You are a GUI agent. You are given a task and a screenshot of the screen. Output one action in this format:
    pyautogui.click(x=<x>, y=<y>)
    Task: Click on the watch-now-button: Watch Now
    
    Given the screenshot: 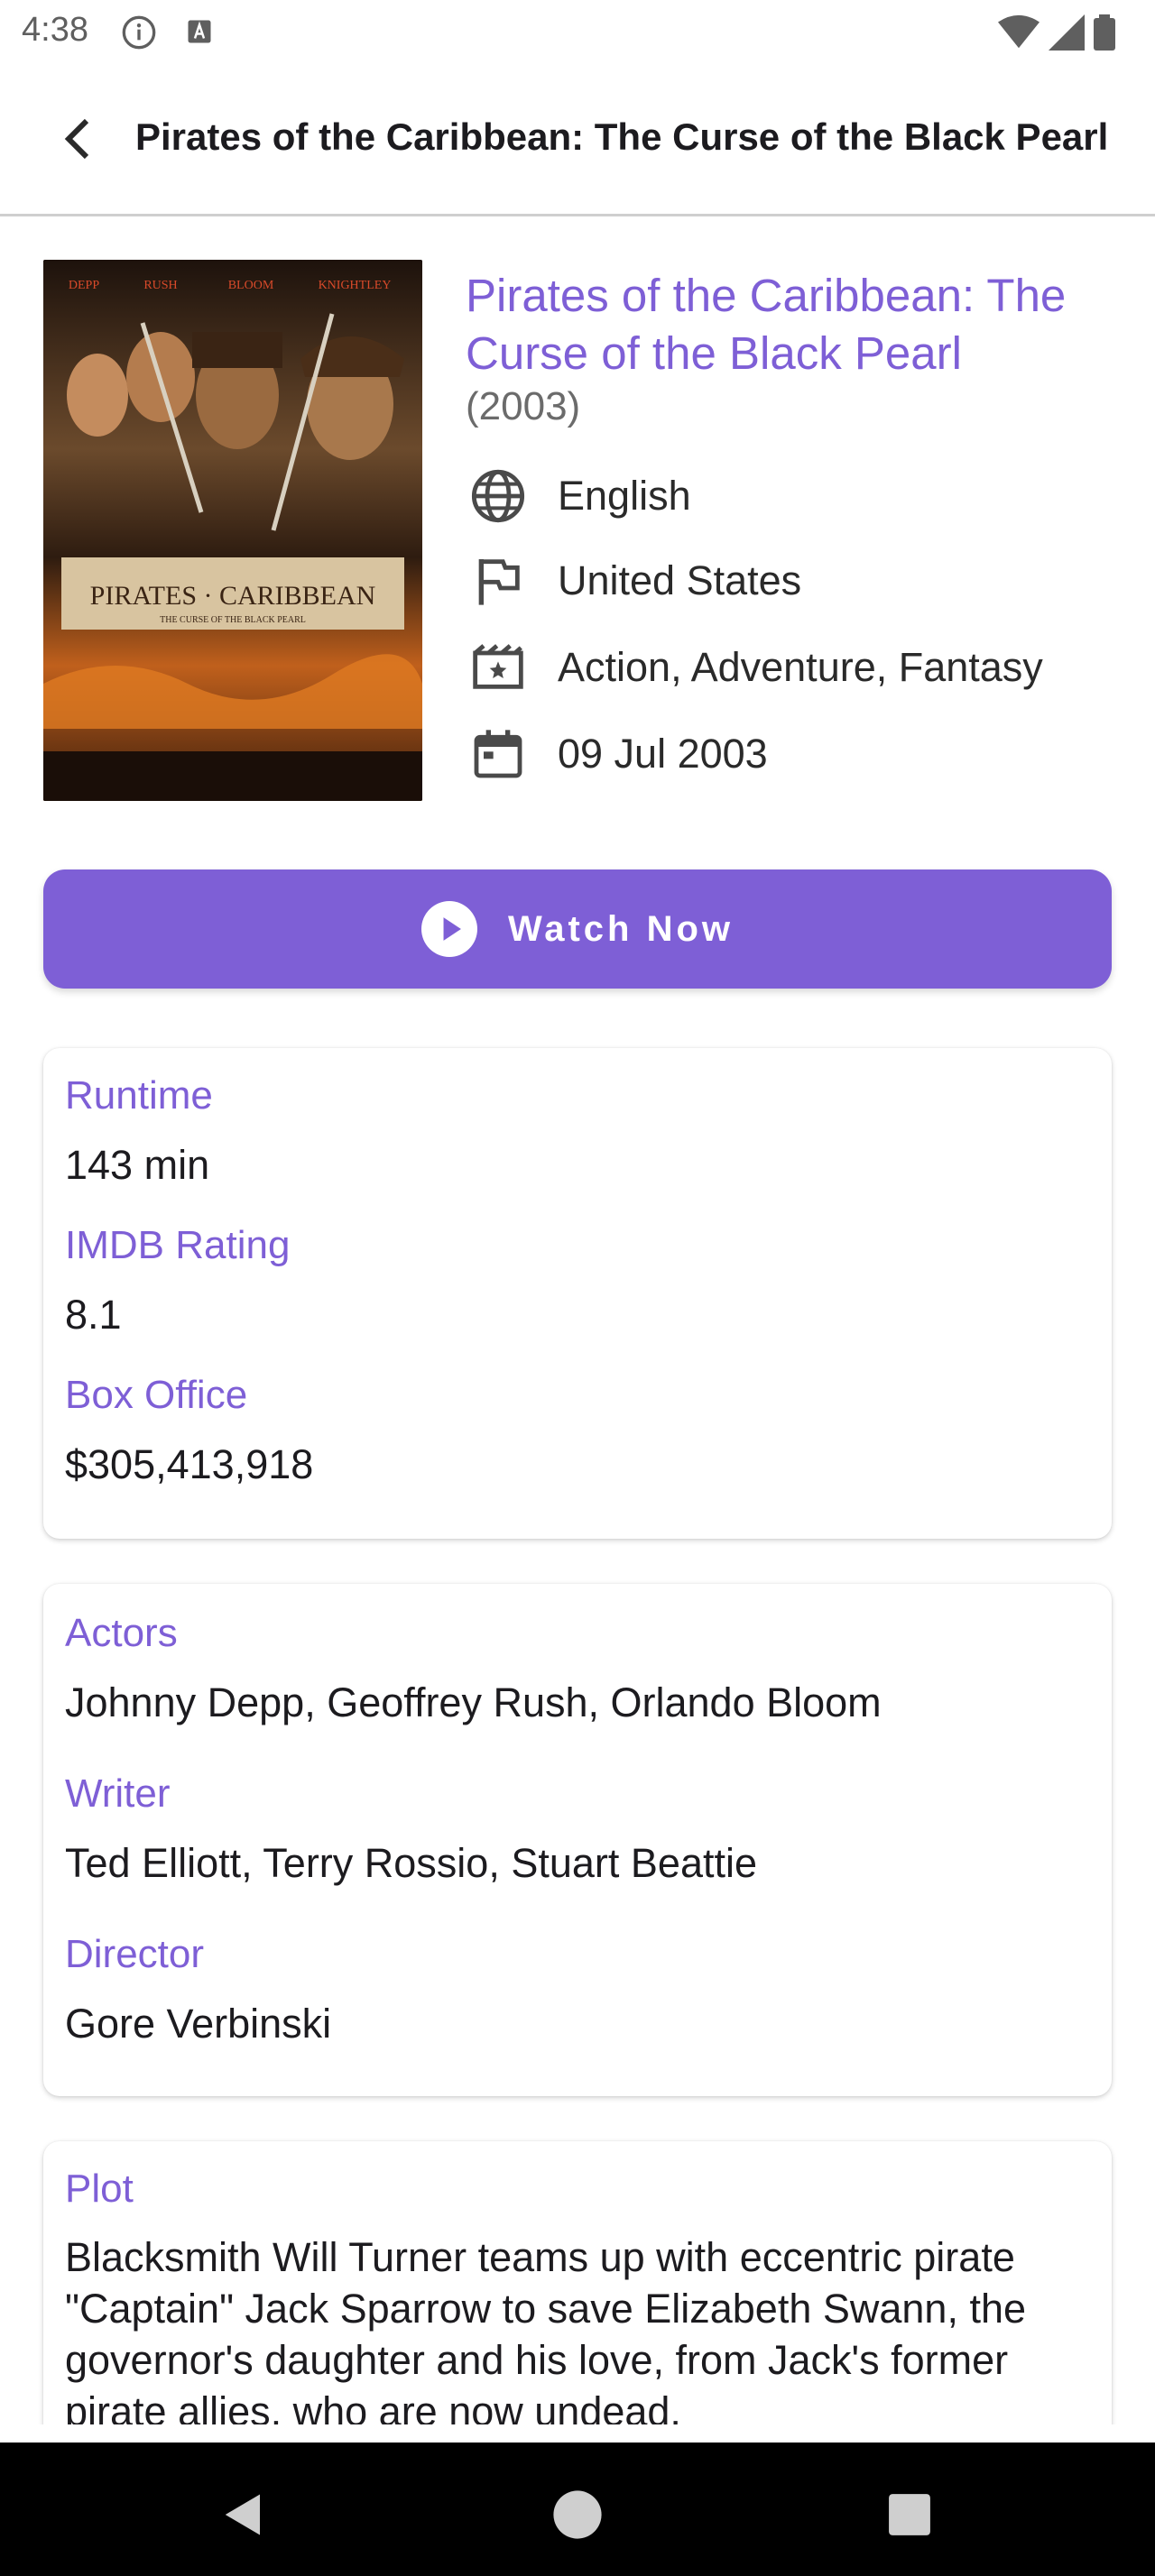 What is the action you would take?
    pyautogui.click(x=577, y=929)
    